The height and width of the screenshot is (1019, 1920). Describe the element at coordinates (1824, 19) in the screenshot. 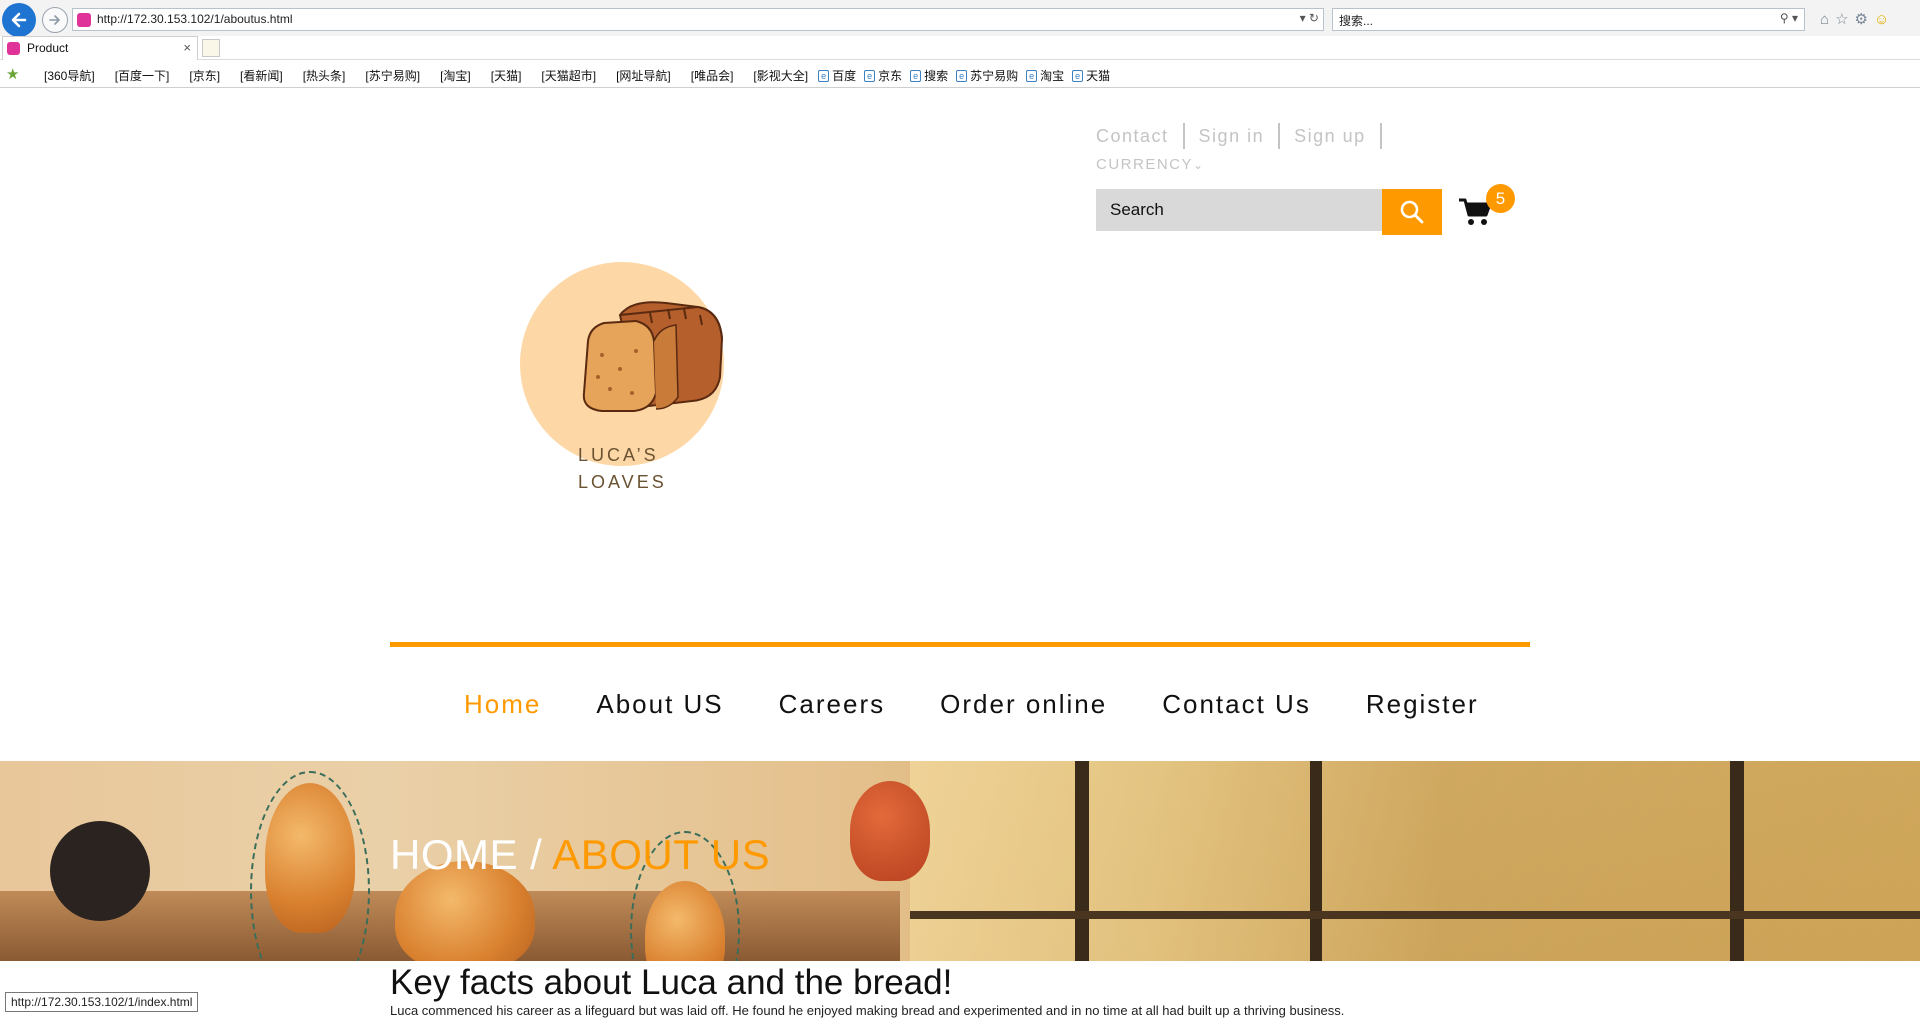

I see `home-icon: ⌂` at that location.